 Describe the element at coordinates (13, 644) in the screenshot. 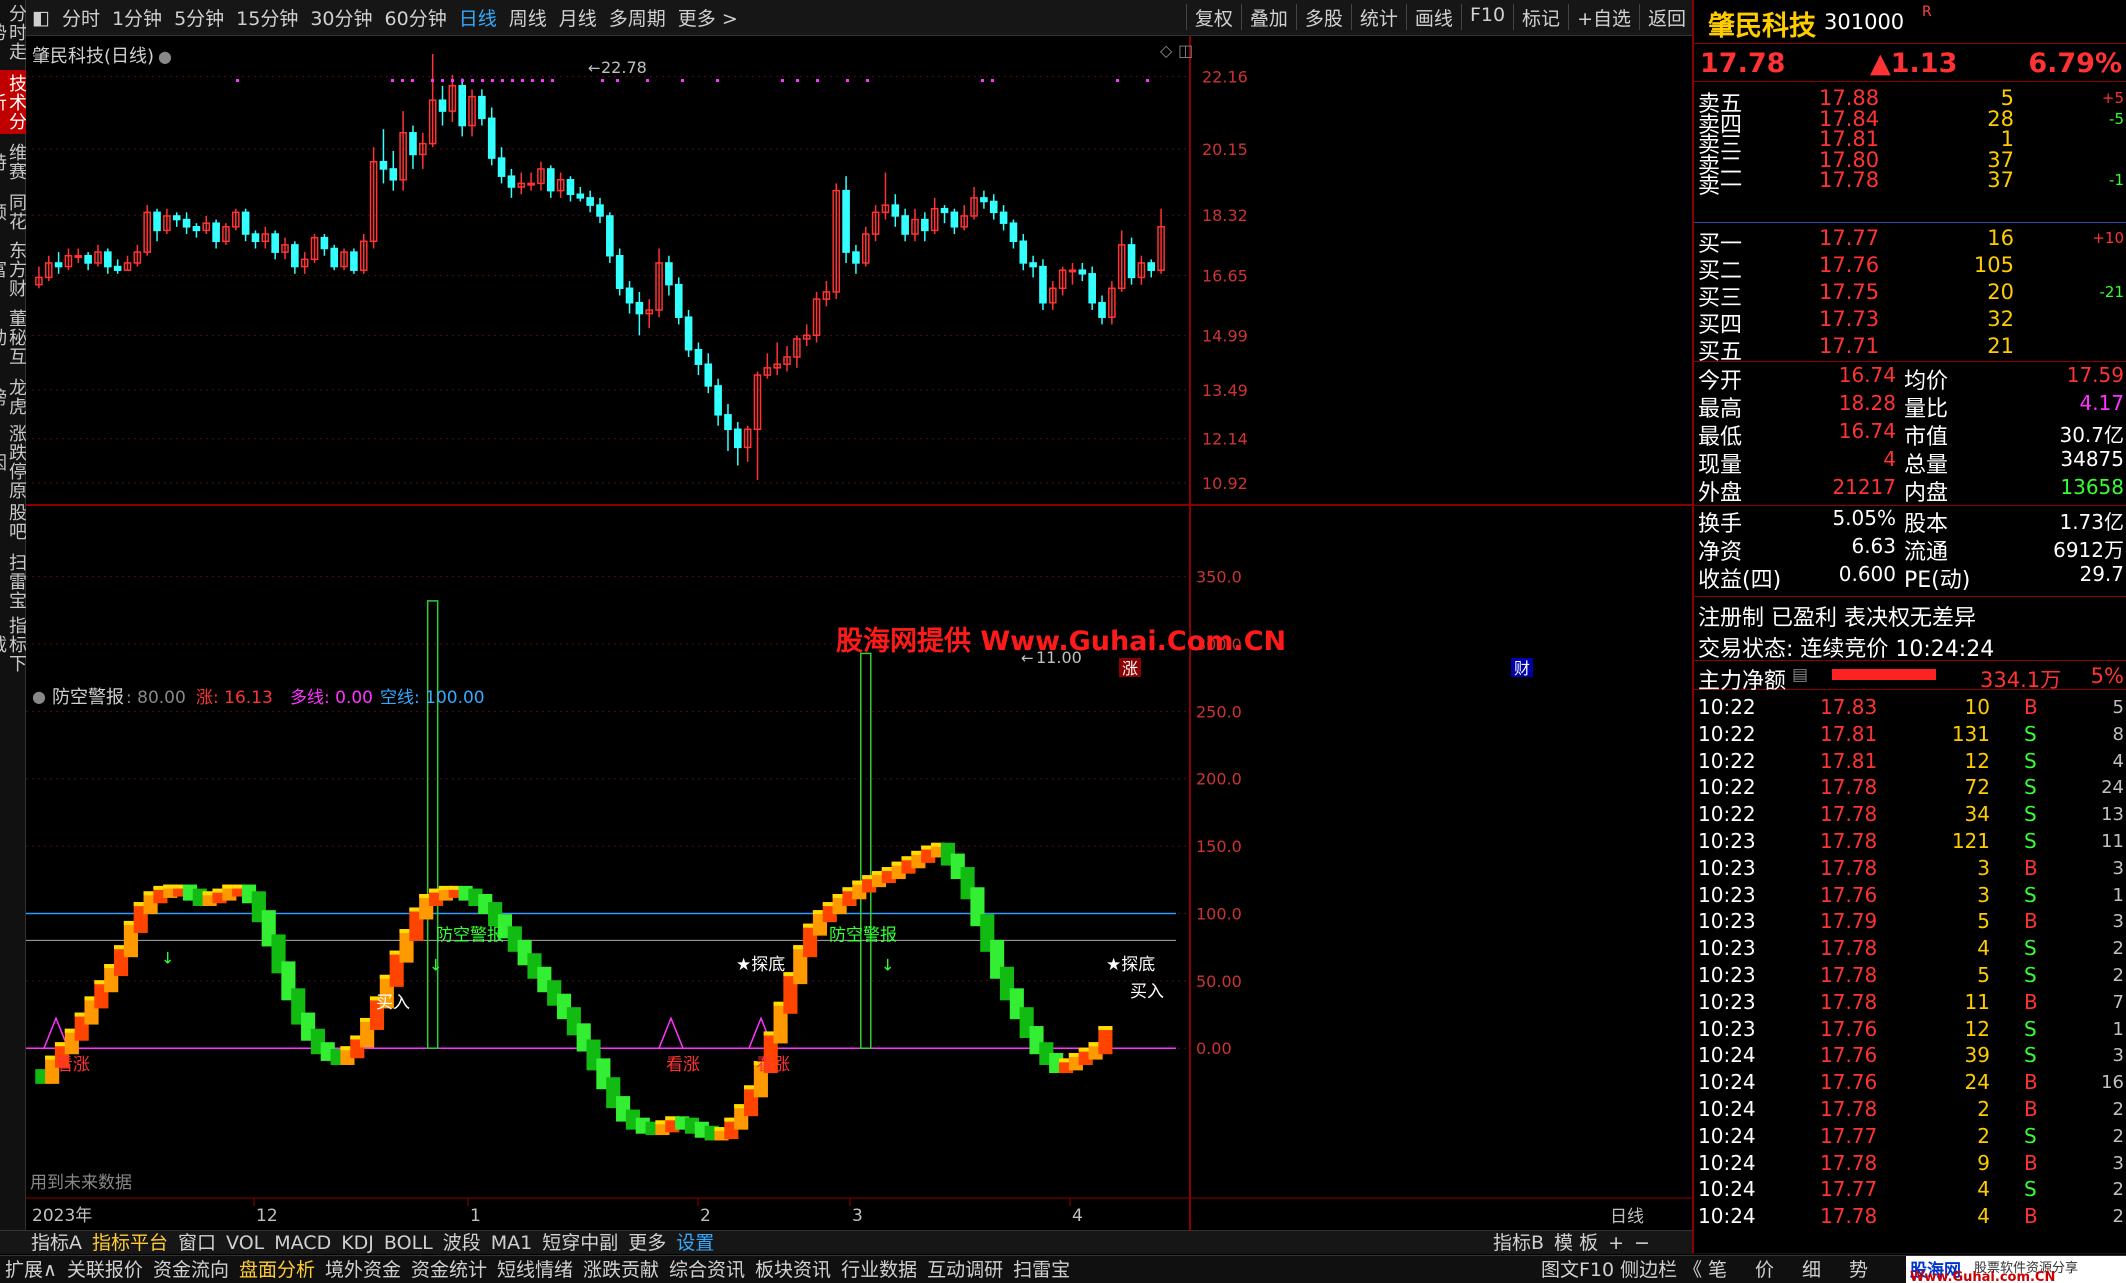

I see `left-nav-item: 指标下载` at that location.